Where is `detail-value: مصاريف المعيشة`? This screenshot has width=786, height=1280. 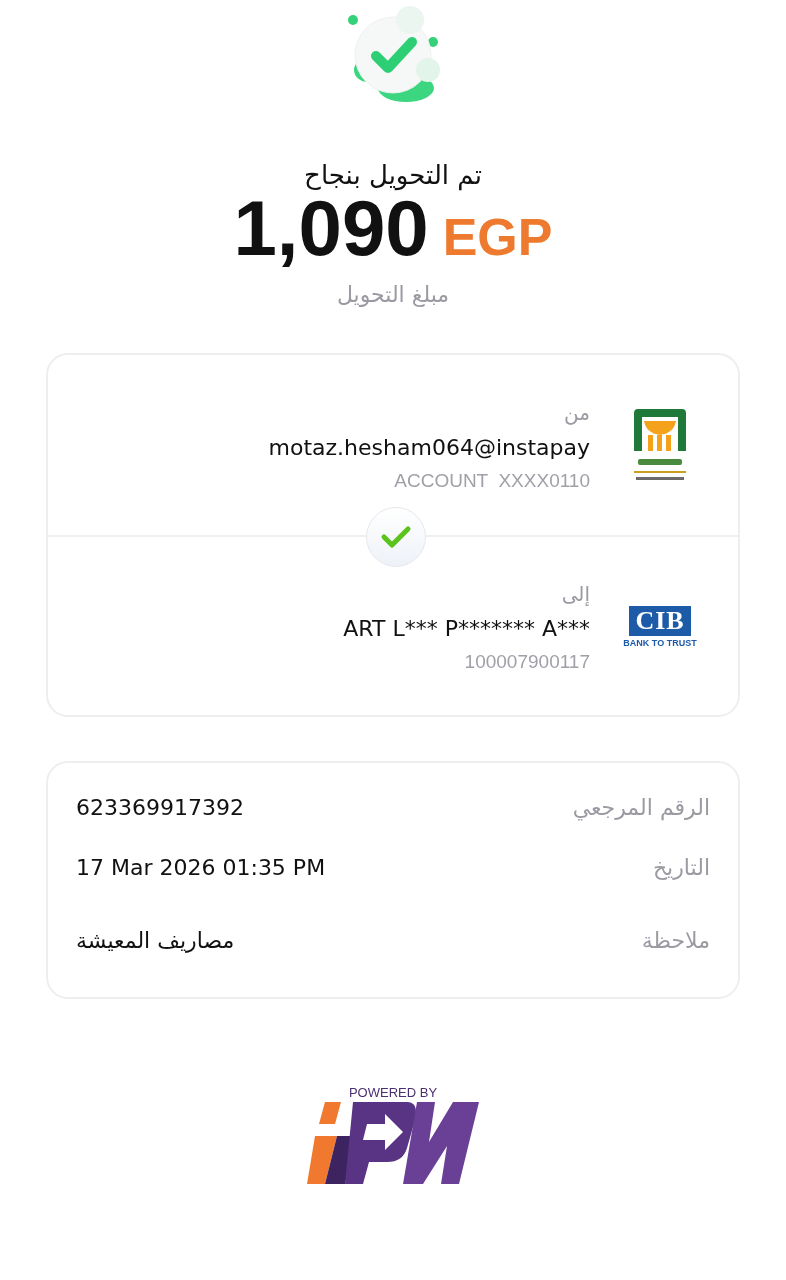
detail-value: مصاريف المعيشة is located at coordinates (155, 940).